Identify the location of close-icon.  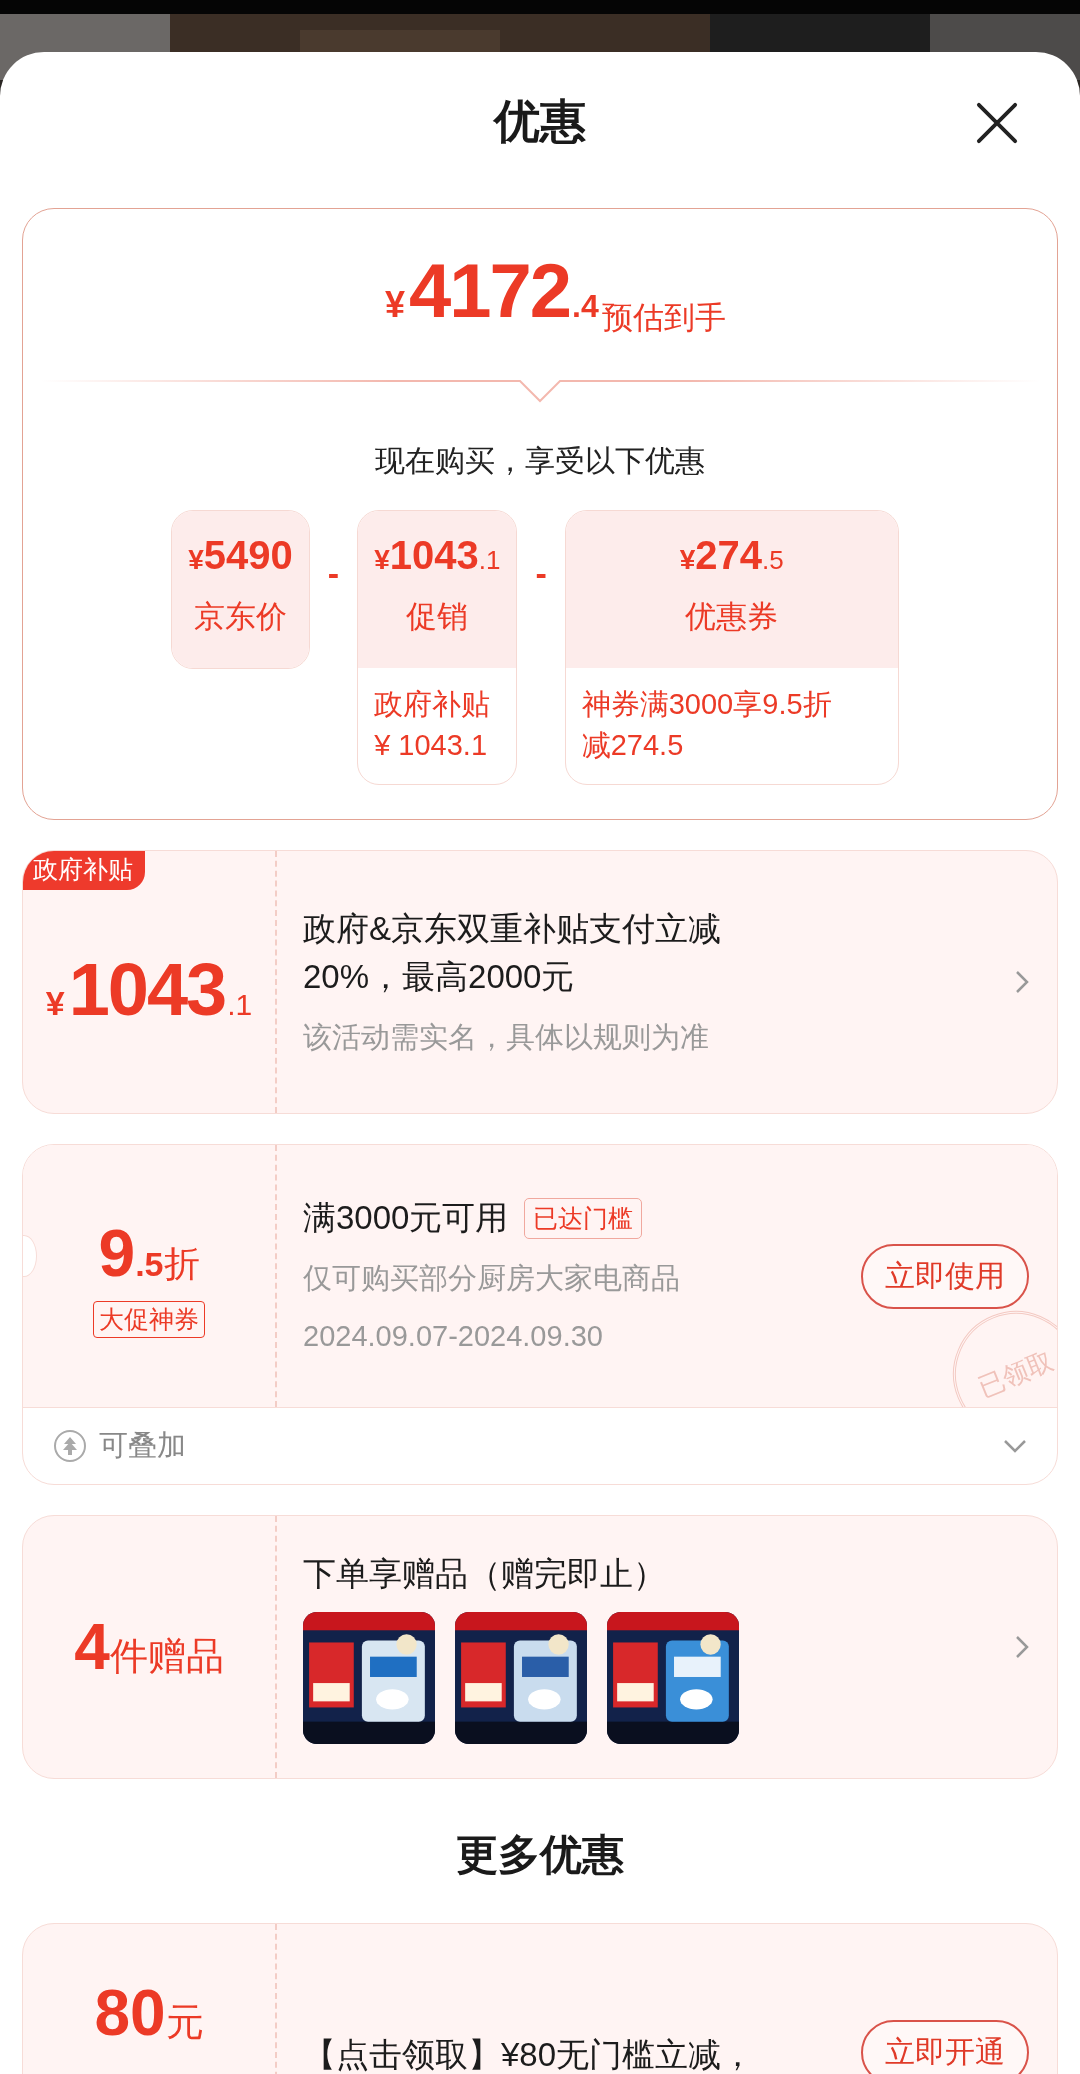
(997, 123).